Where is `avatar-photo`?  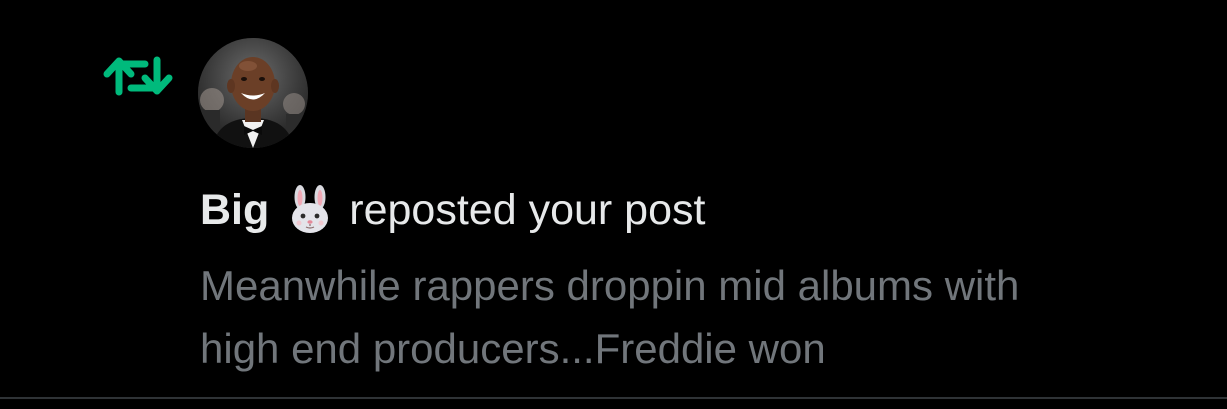 avatar-photo is located at coordinates (253, 93).